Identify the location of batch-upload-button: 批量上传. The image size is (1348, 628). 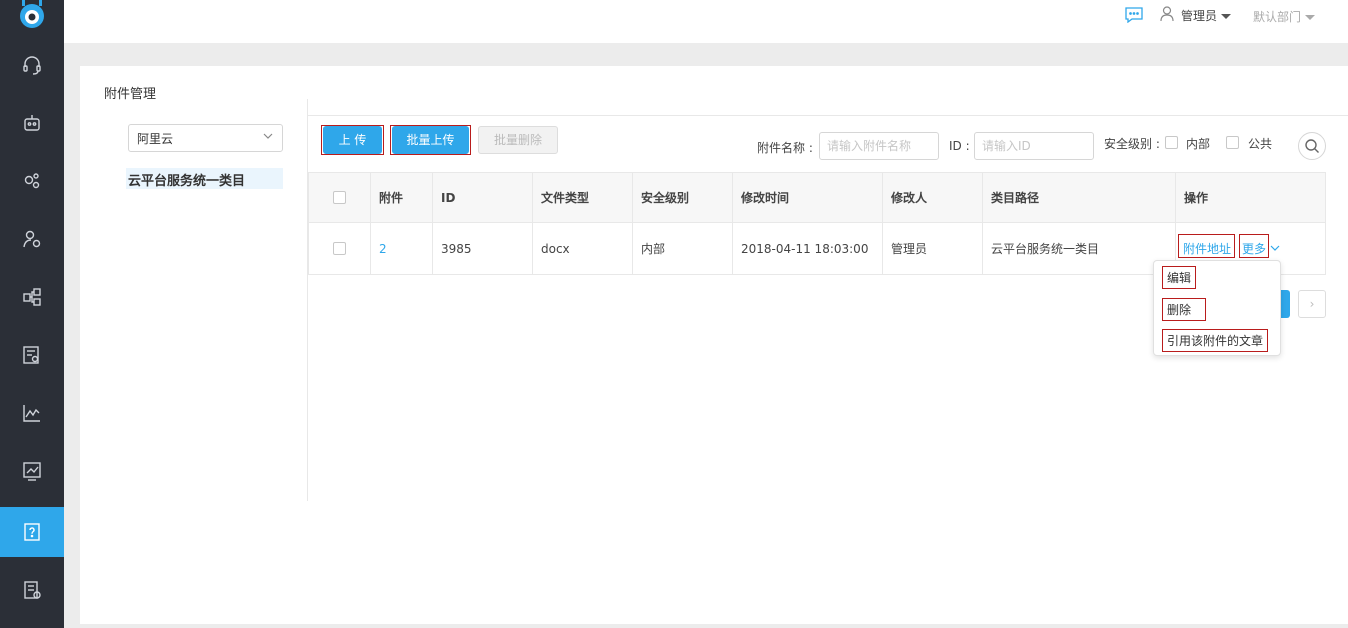
(430, 140).